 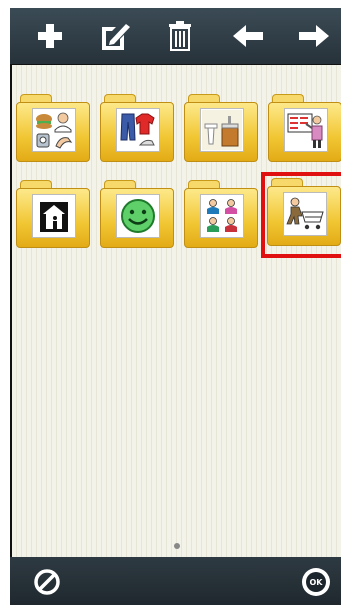 I want to click on clothes-picture, so click(x=138, y=130).